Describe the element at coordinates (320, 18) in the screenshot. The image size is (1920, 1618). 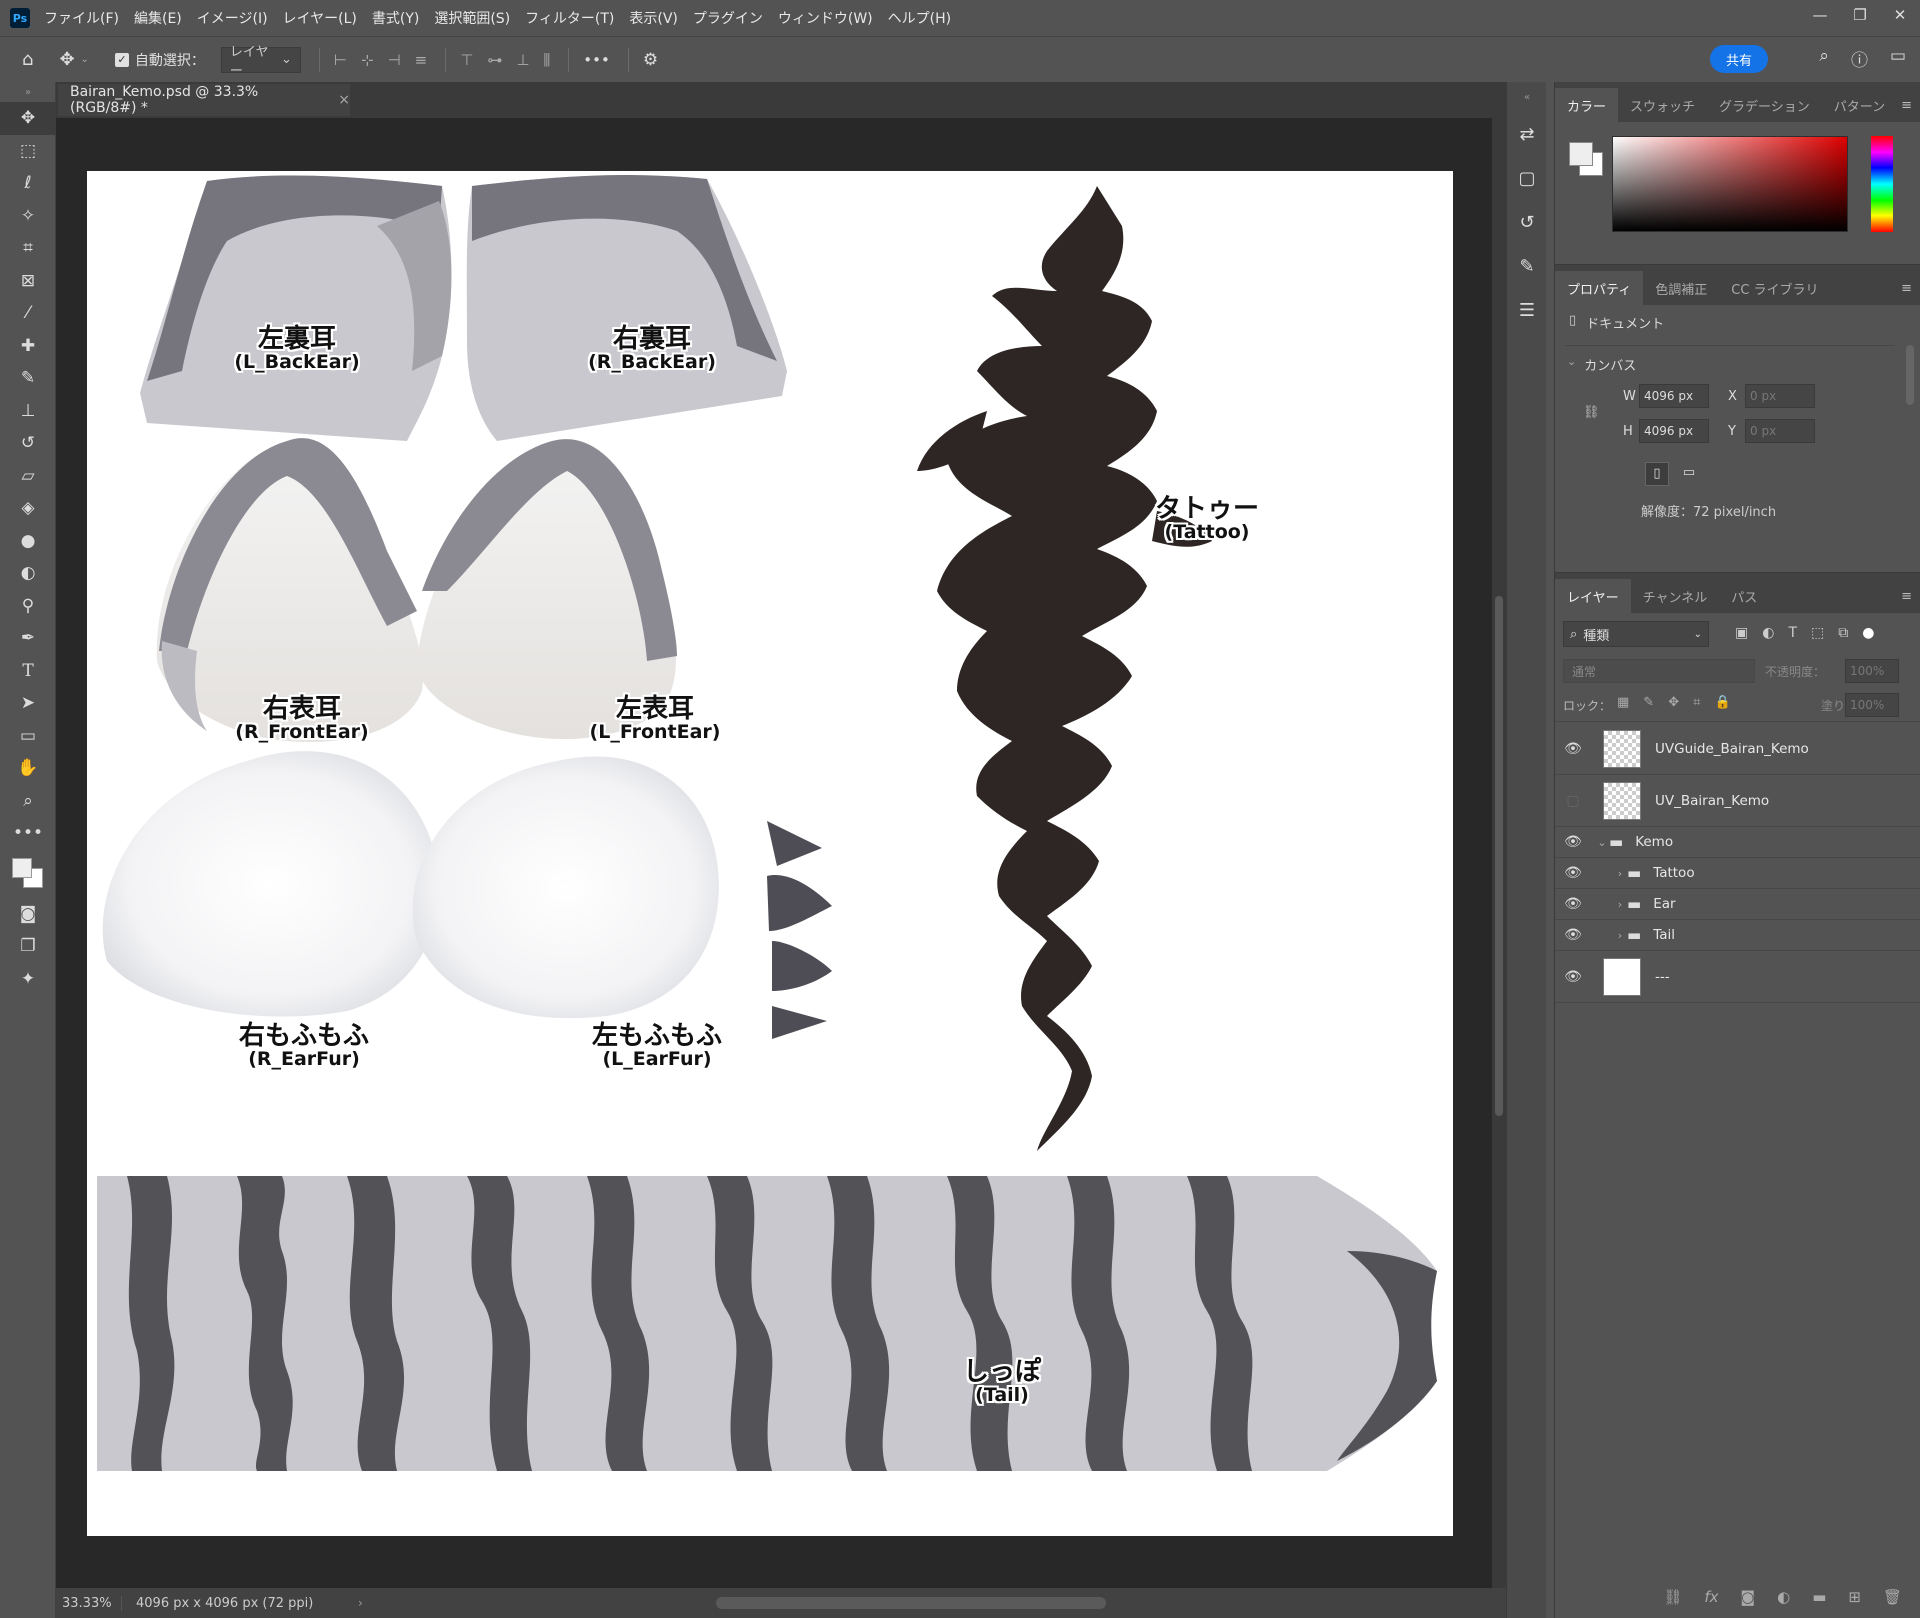
I see `menu-layer: レイヤー(L)` at that location.